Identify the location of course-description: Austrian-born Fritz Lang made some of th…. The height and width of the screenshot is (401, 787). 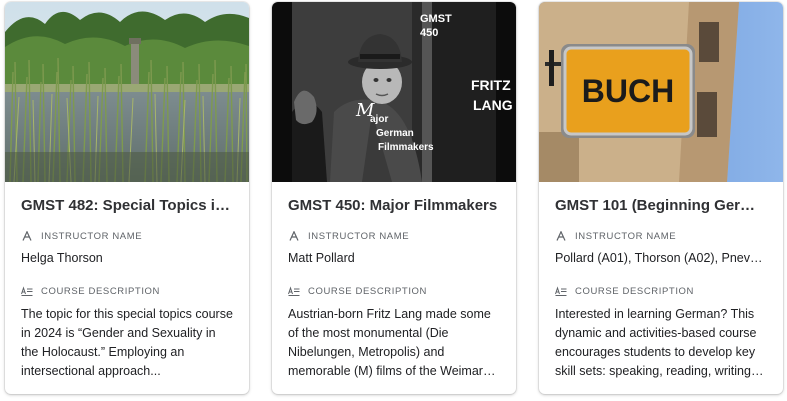
(389, 342).